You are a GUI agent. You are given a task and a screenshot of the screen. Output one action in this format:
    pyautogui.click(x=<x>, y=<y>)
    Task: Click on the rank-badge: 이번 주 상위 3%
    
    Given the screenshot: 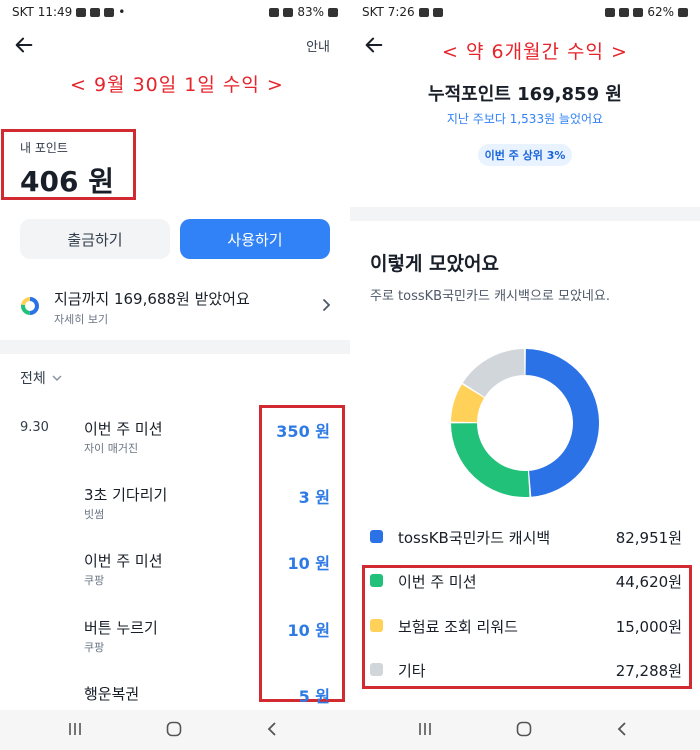 What is the action you would take?
    pyautogui.click(x=525, y=155)
    